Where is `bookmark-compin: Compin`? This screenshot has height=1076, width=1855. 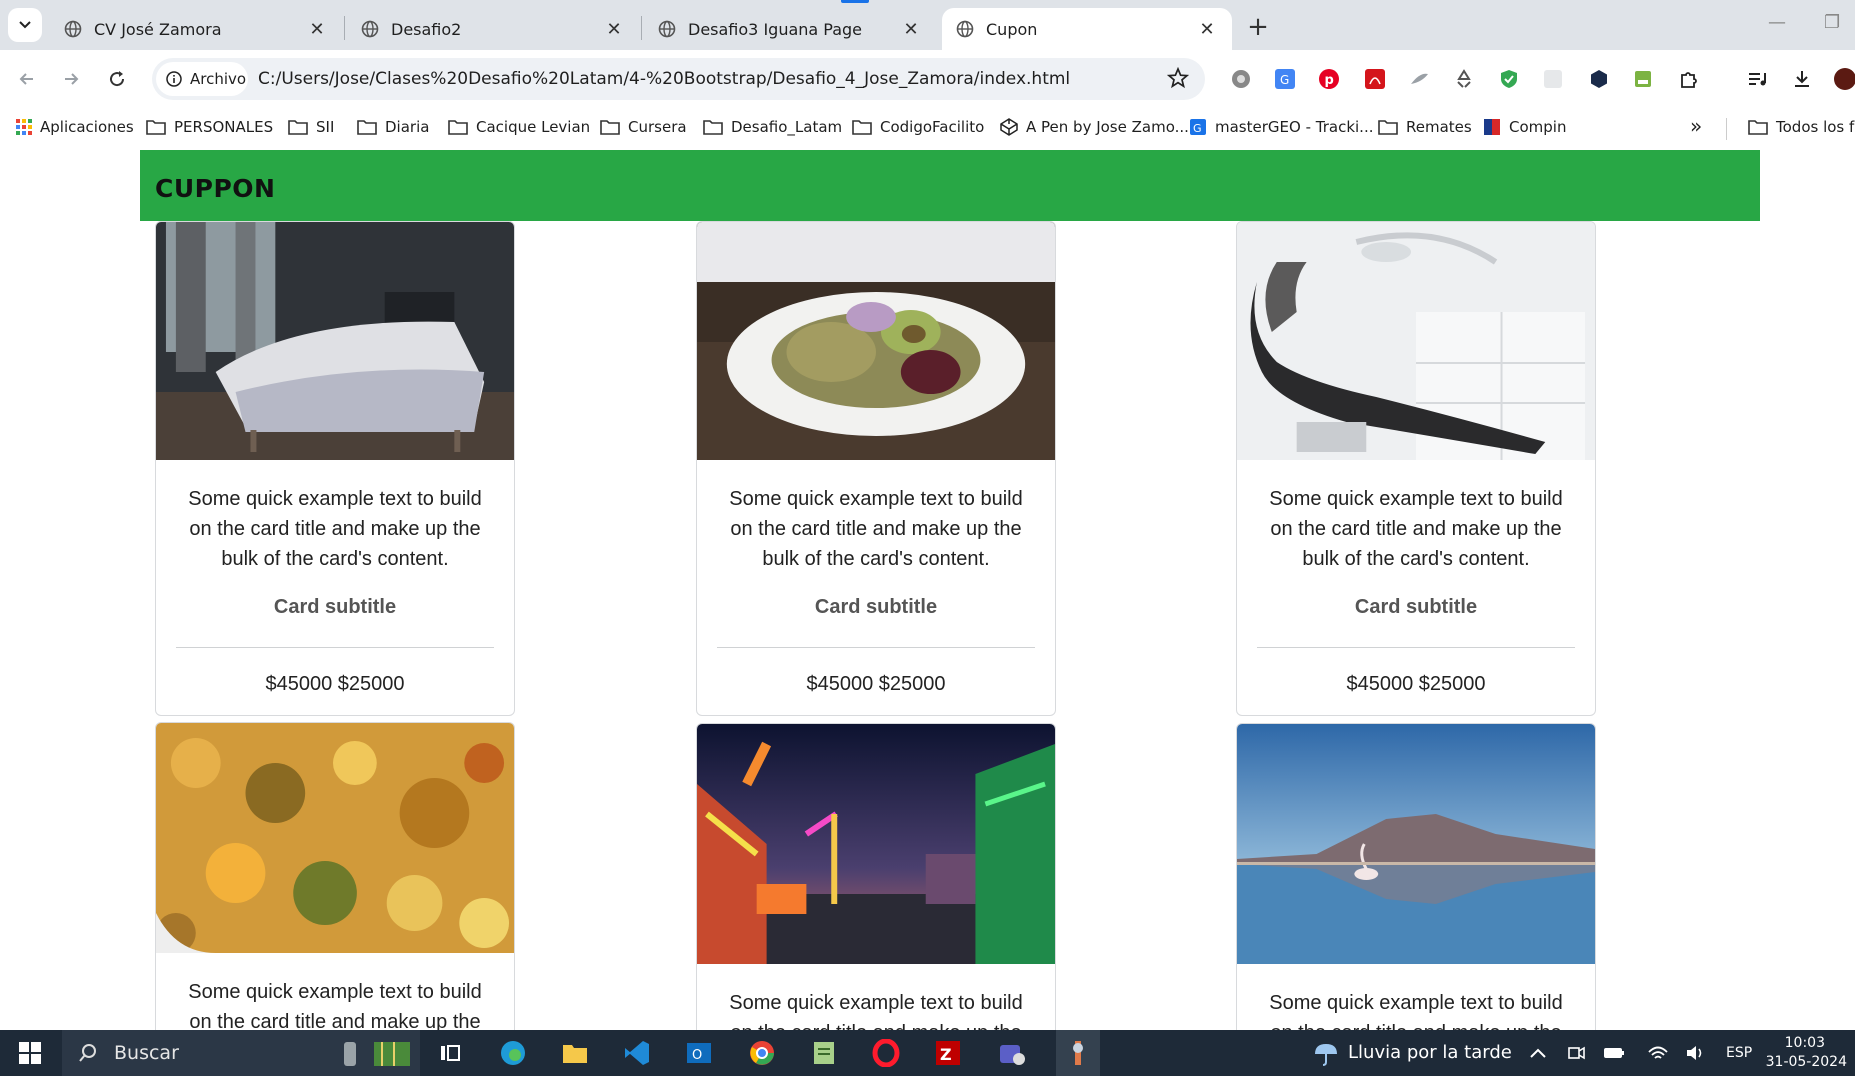 bookmark-compin: Compin is located at coordinates (1524, 127).